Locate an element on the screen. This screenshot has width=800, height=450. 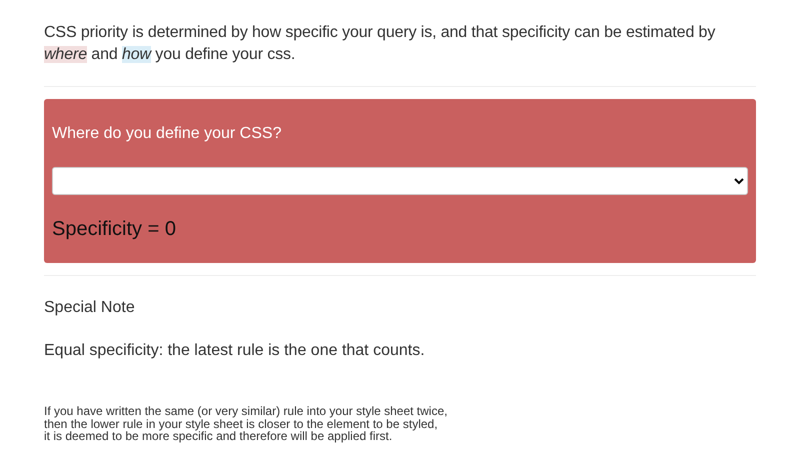
intro-paragraph: CSS priority is determined by how specific your query is, and that specificity can be estimated by where and how you define your css. is located at coordinates (380, 44).